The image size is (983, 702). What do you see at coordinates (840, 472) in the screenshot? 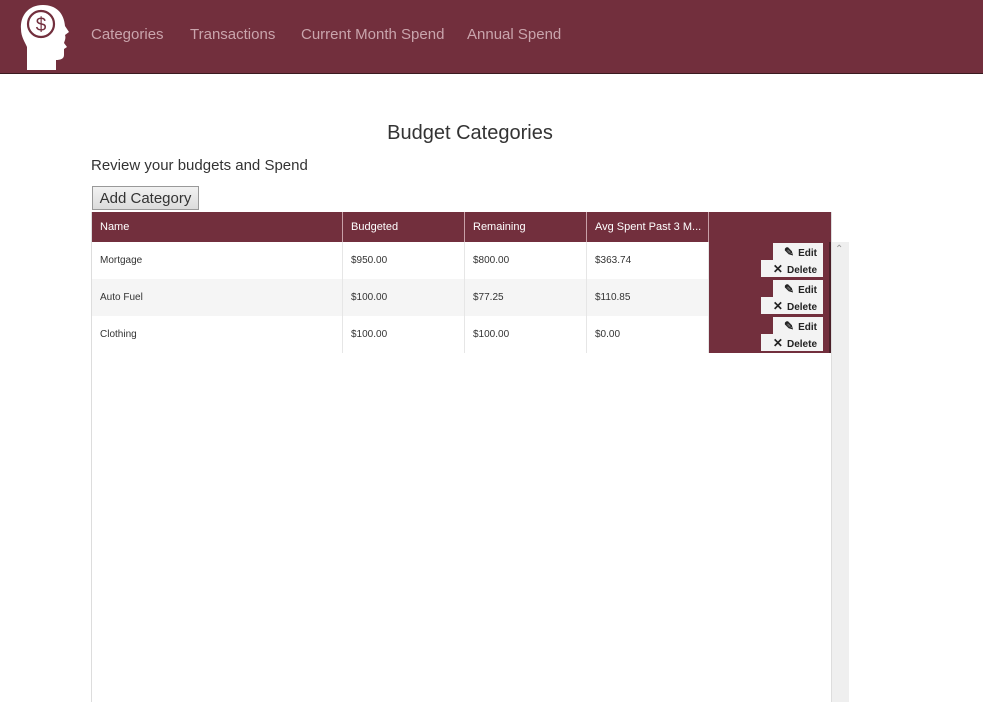
I see `vertical-scrollbar: ⌃` at bounding box center [840, 472].